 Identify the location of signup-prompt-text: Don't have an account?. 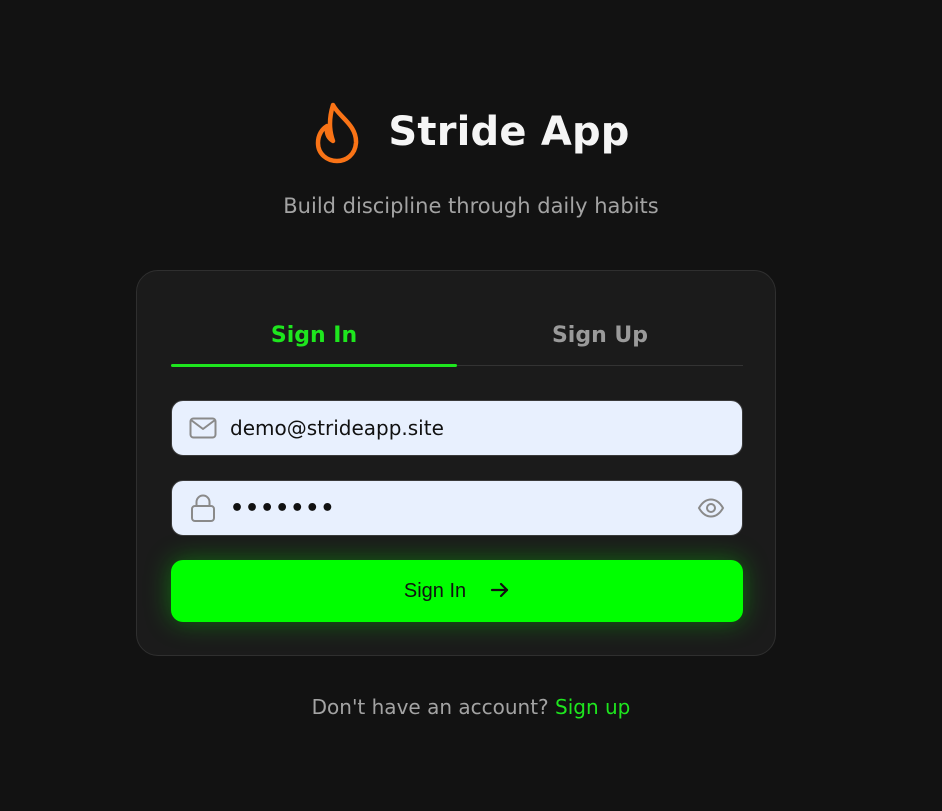
(430, 707).